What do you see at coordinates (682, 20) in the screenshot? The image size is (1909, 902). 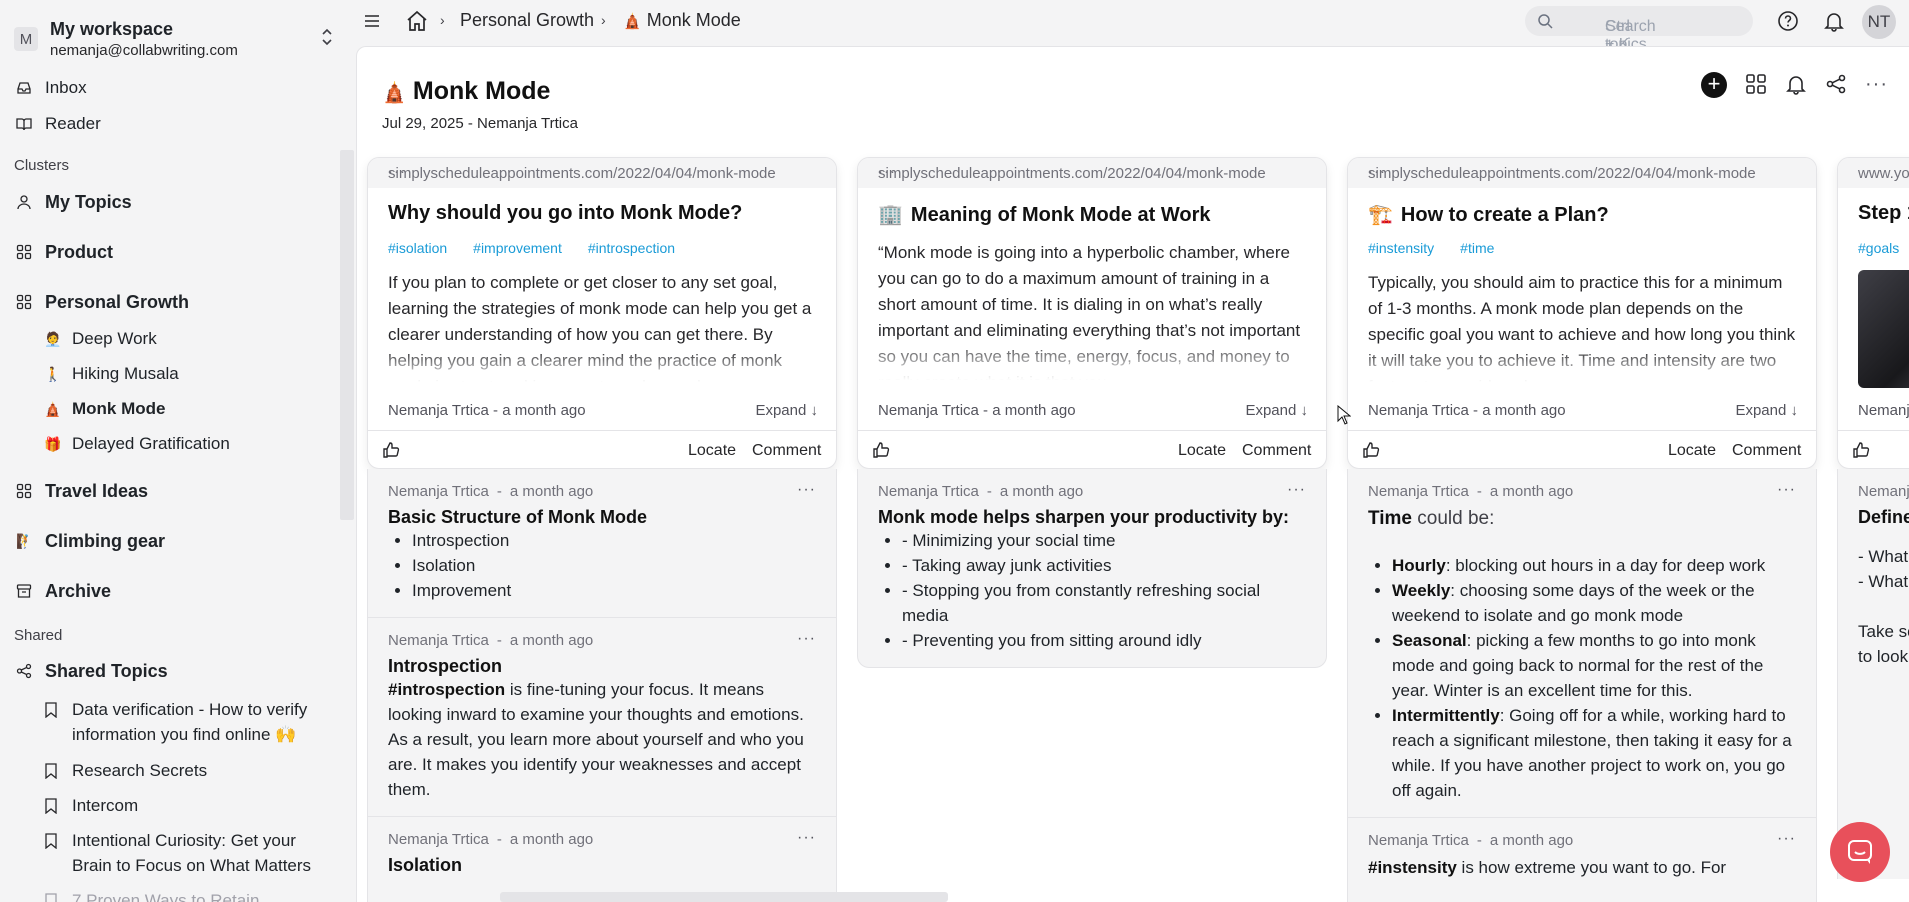 I see `breadcrumb-monk-mode: 🛕 Monk Mode` at bounding box center [682, 20].